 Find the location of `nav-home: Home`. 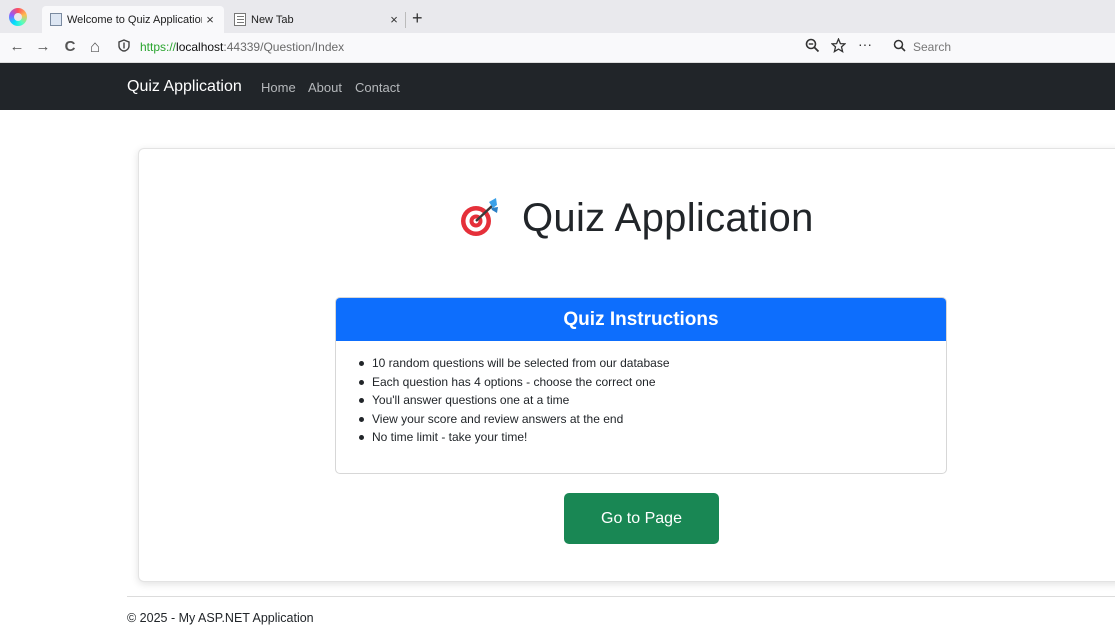

nav-home: Home is located at coordinates (278, 87).